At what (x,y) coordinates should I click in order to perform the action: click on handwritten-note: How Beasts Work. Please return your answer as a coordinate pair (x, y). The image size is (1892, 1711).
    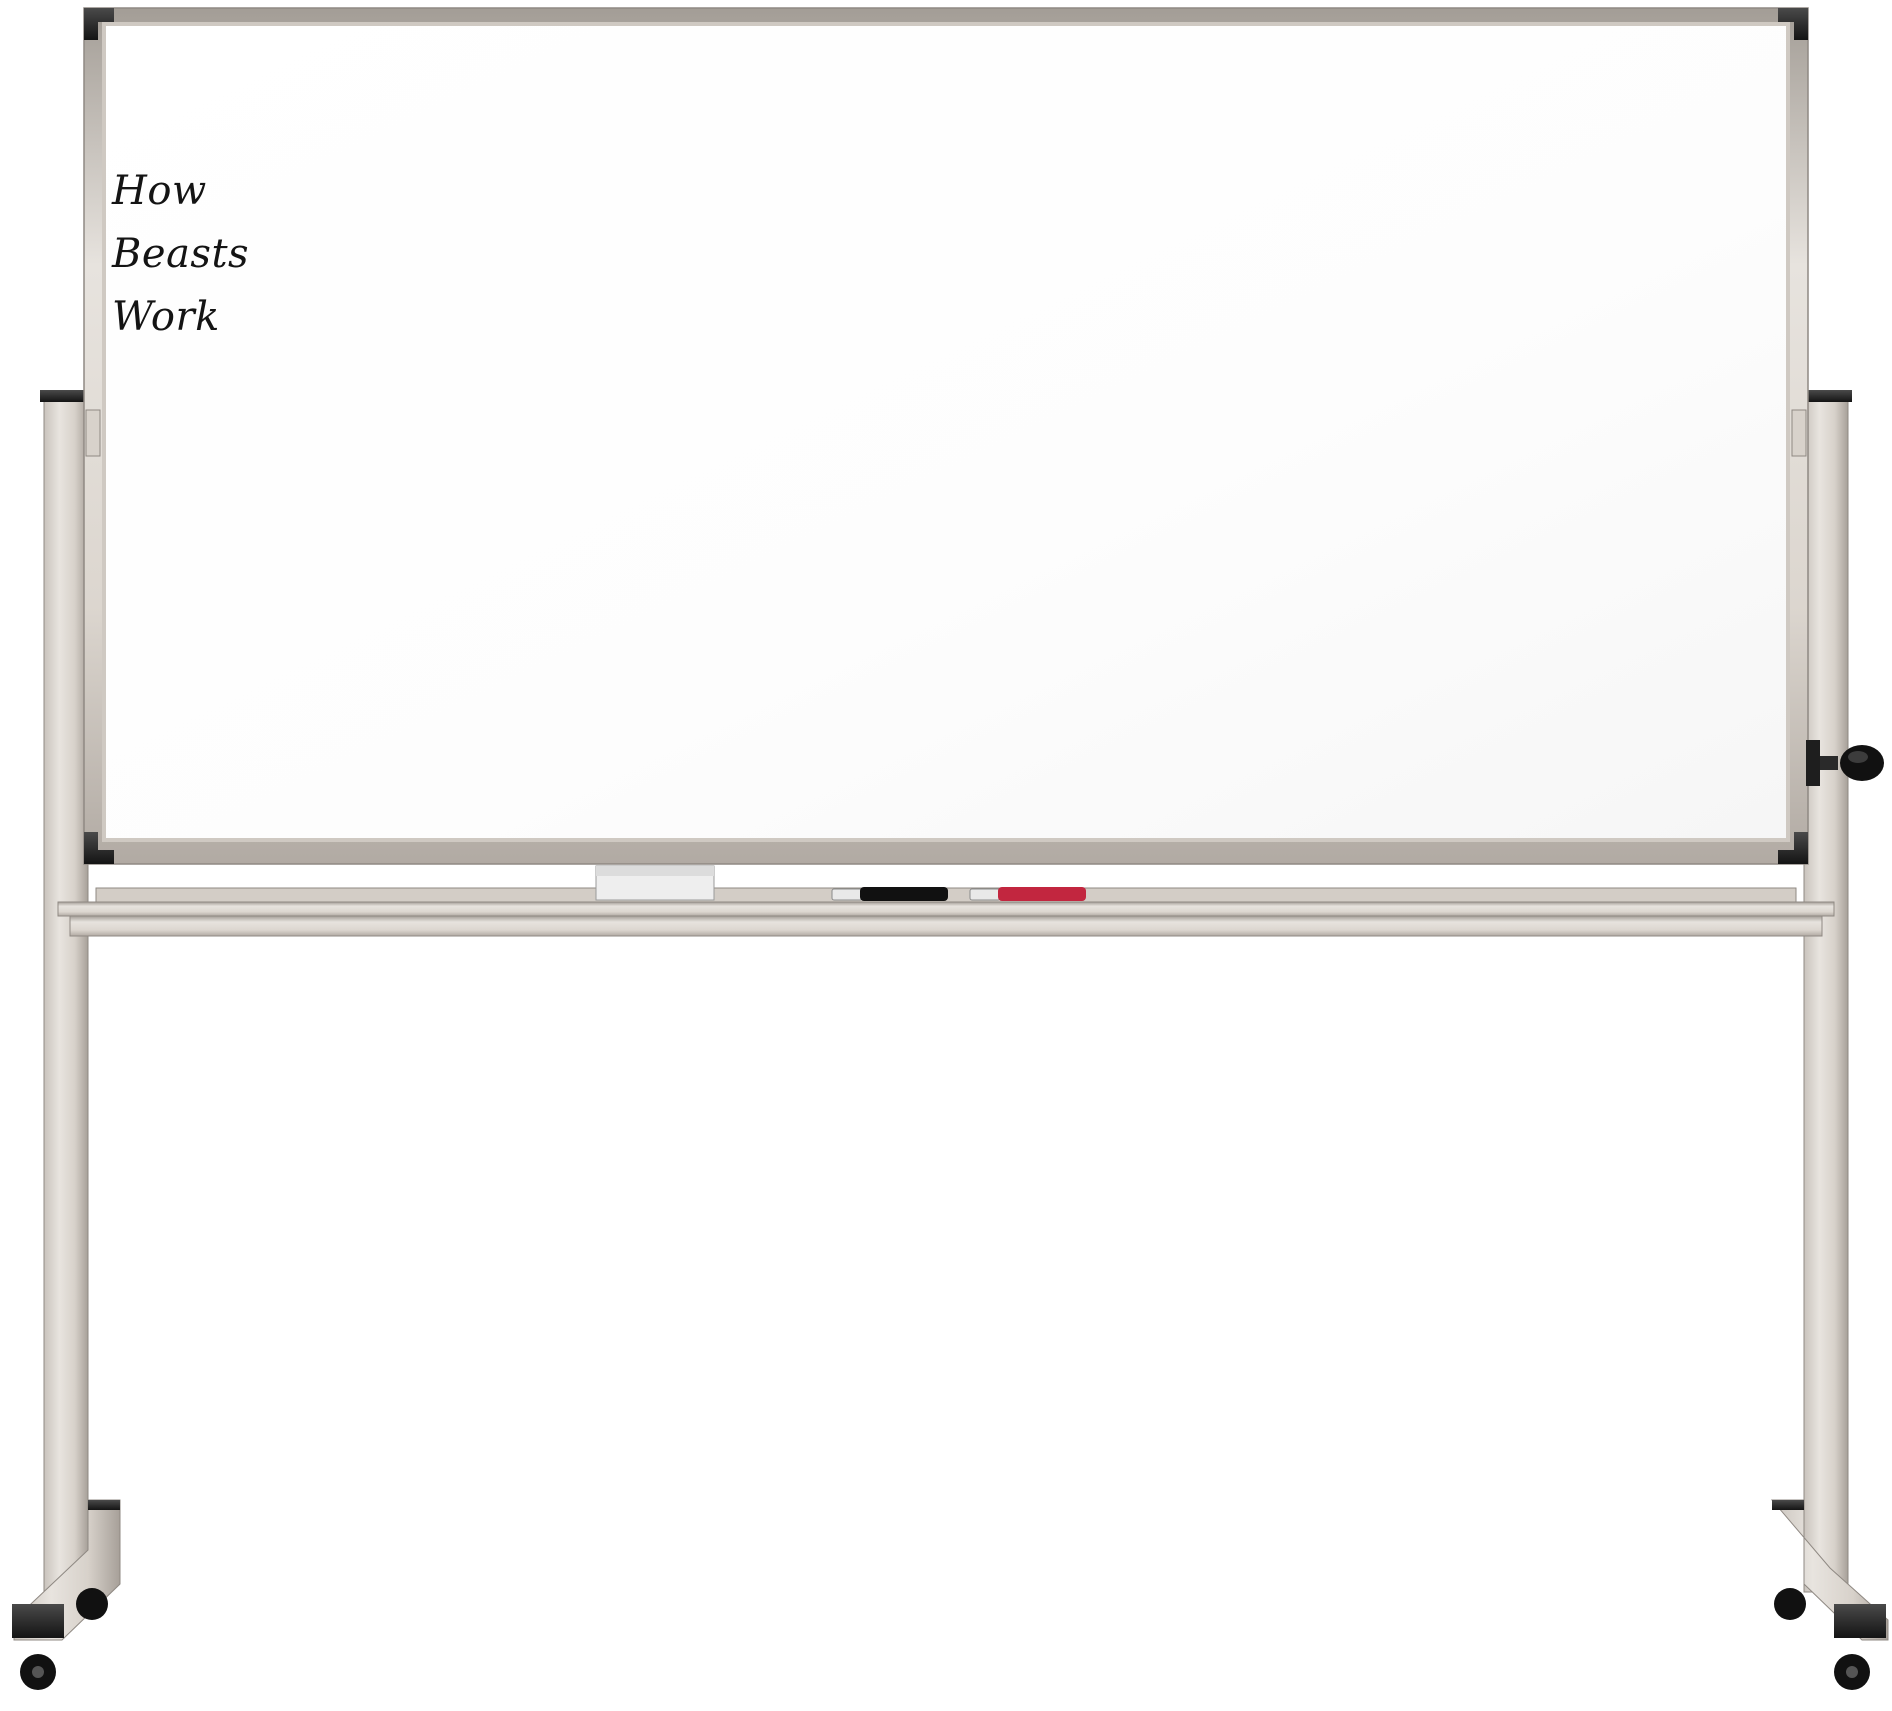
    Looking at the image, I should click on (180, 254).